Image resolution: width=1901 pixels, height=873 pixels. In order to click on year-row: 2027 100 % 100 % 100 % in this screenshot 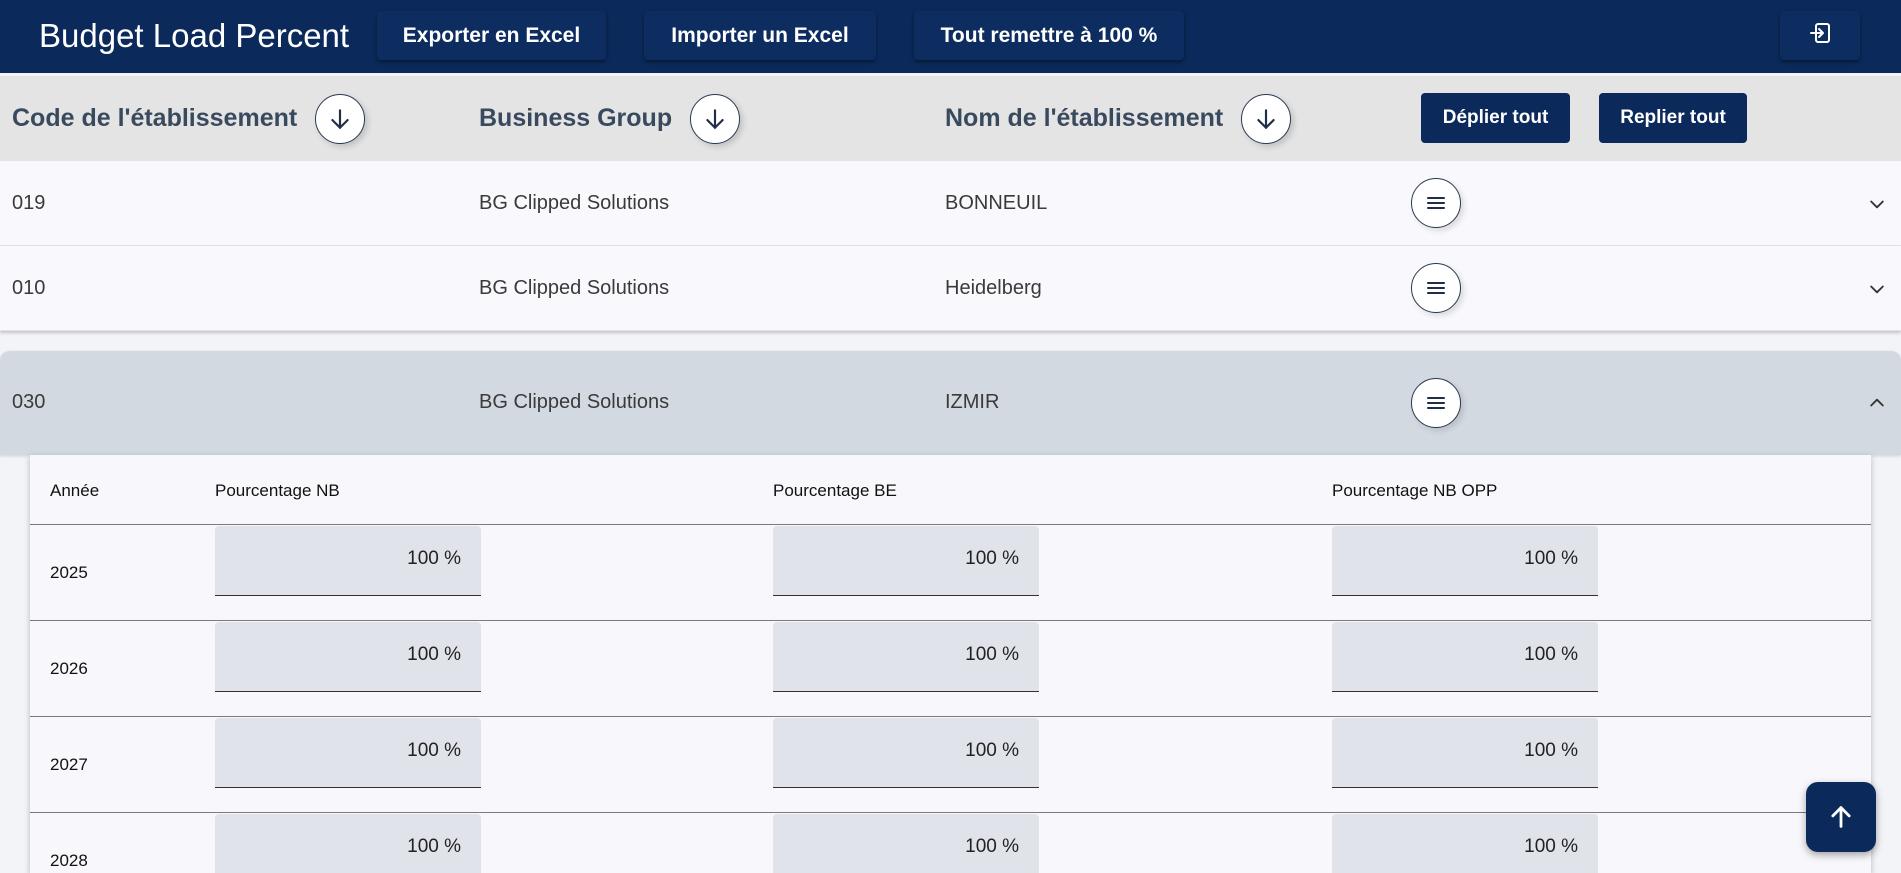, I will do `click(950, 765)`.